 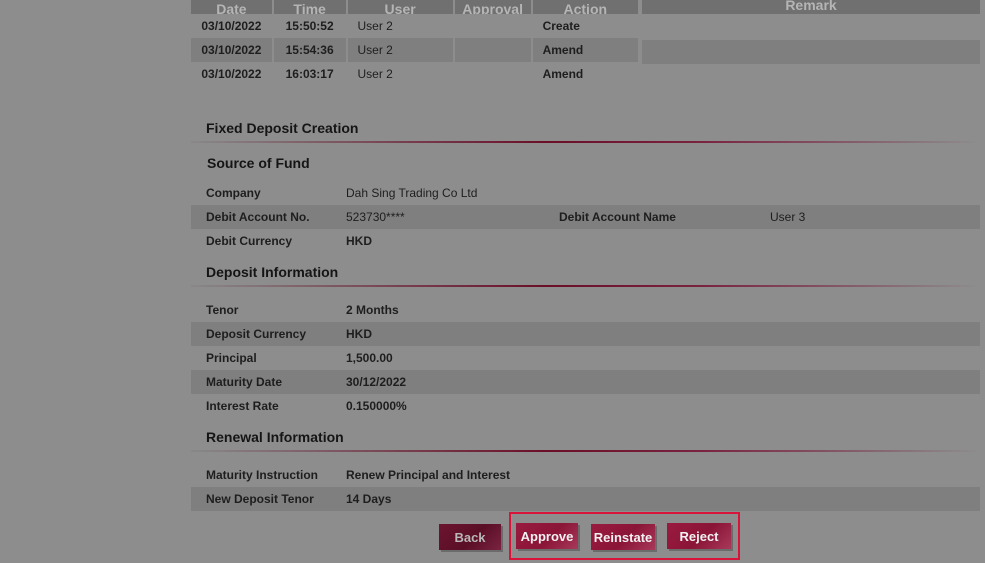 What do you see at coordinates (222, 310) in the screenshot?
I see `field-label: Tenor` at bounding box center [222, 310].